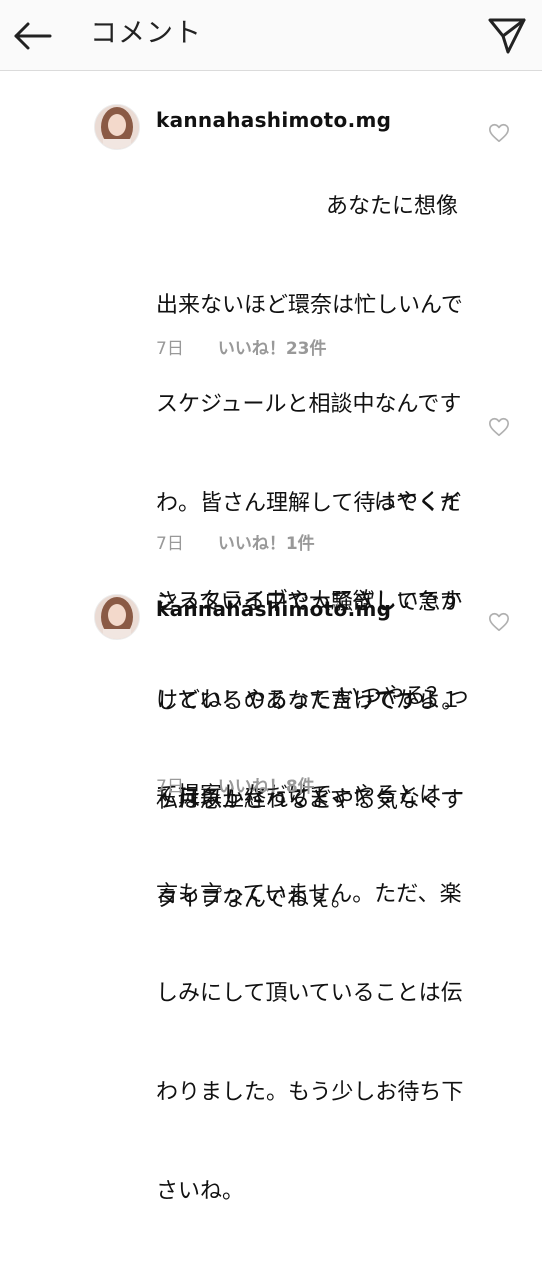 The image size is (542, 1274). What do you see at coordinates (310, 1092) in the screenshot?
I see `comment-line: わりました。もう少しお待ち下` at bounding box center [310, 1092].